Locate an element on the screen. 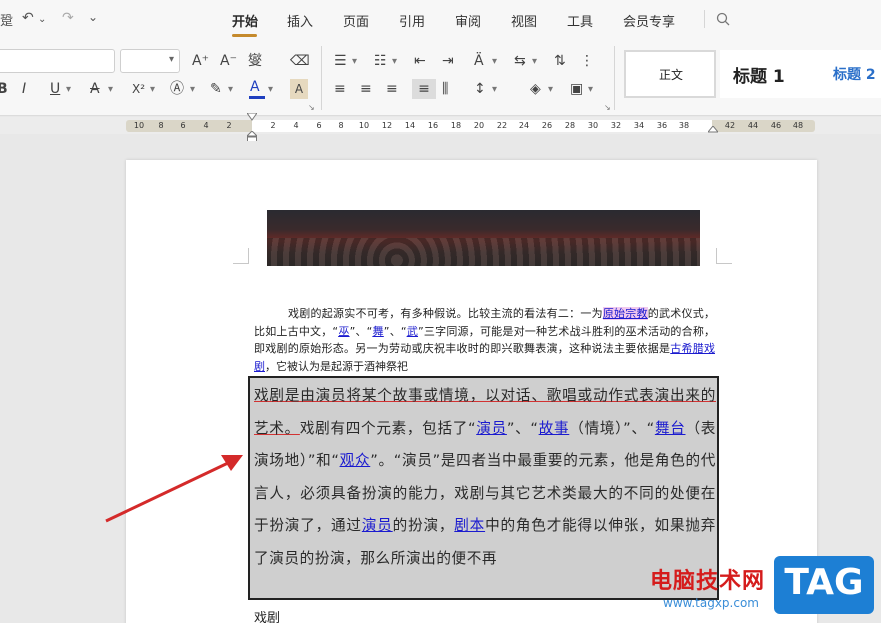 The height and width of the screenshot is (623, 881). highlight-icon: ✎ is located at coordinates (216, 89).